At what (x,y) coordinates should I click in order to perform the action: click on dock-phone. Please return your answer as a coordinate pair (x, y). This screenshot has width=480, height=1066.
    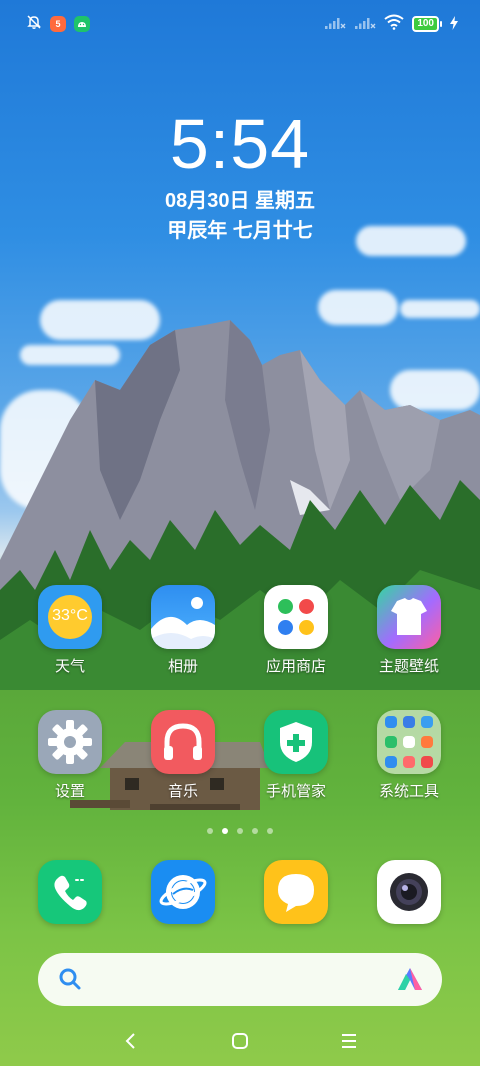
    Looking at the image, I should click on (70, 892).